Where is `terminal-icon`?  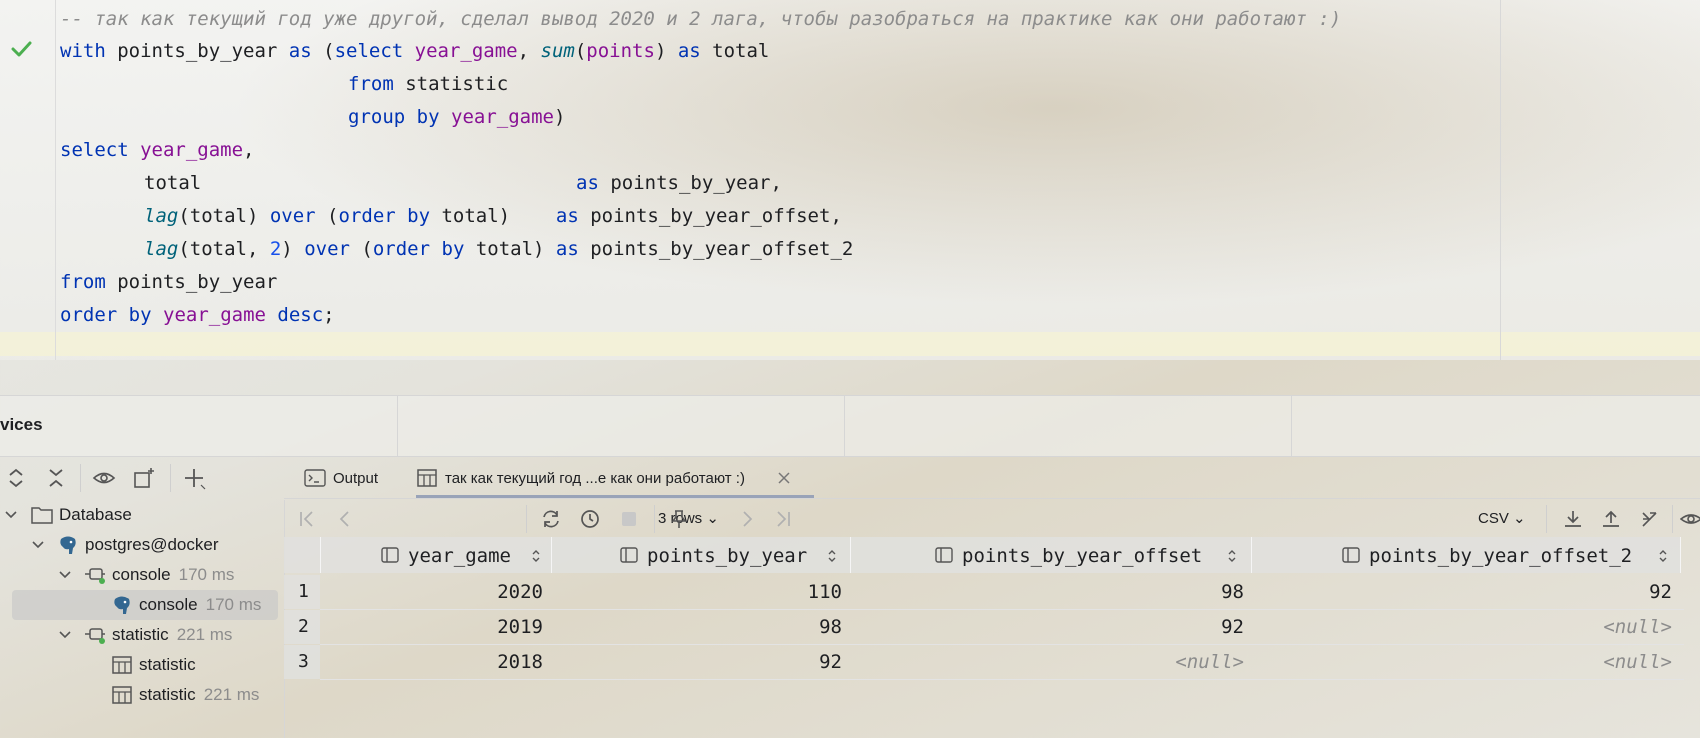 terminal-icon is located at coordinates (315, 478).